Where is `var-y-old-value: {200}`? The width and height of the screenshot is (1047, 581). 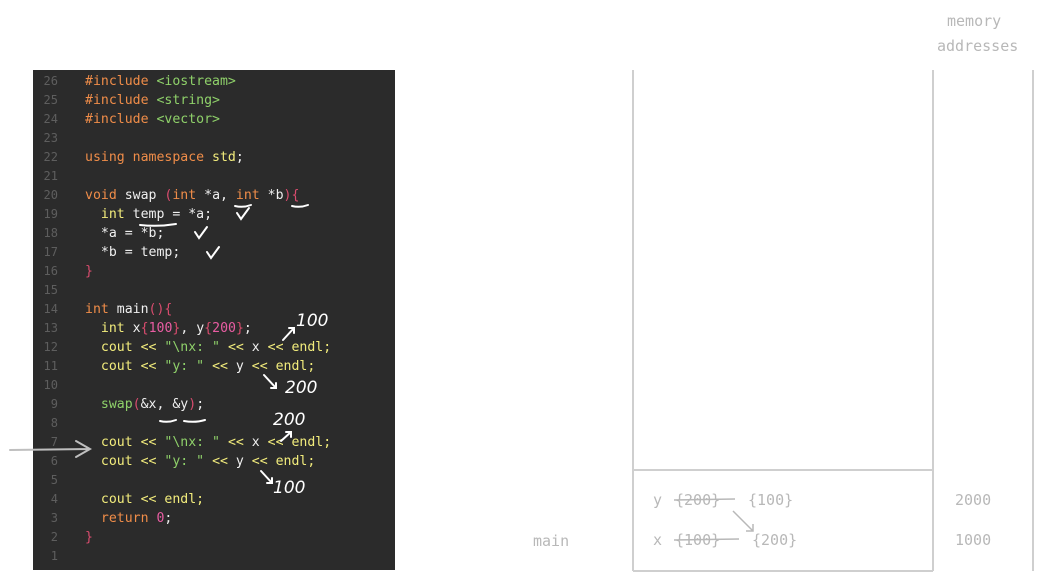 var-y-old-value: {200} is located at coordinates (698, 500).